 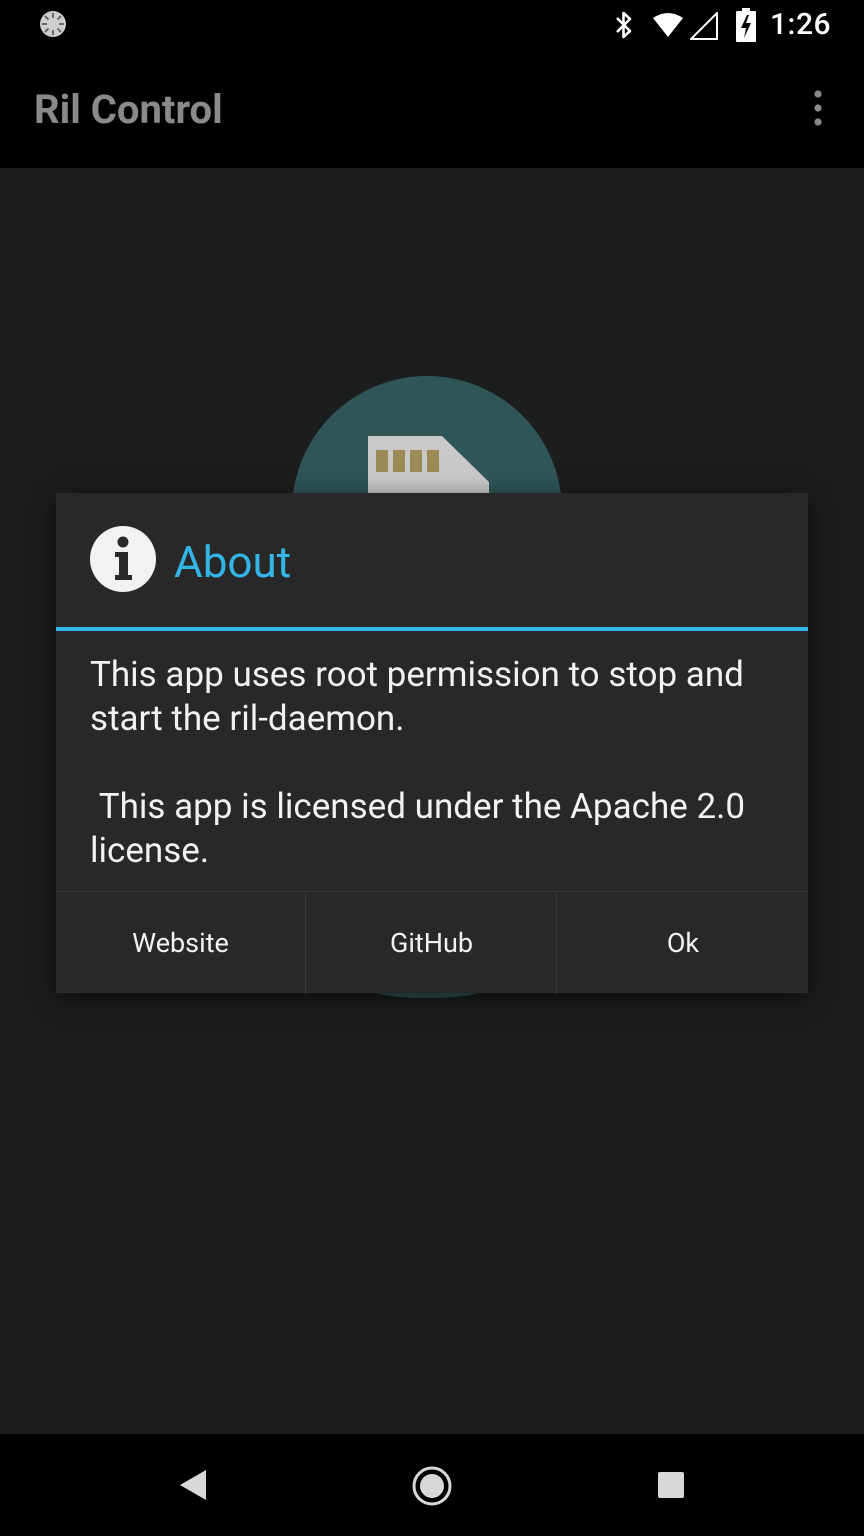 I want to click on loading-icon, so click(x=53, y=24).